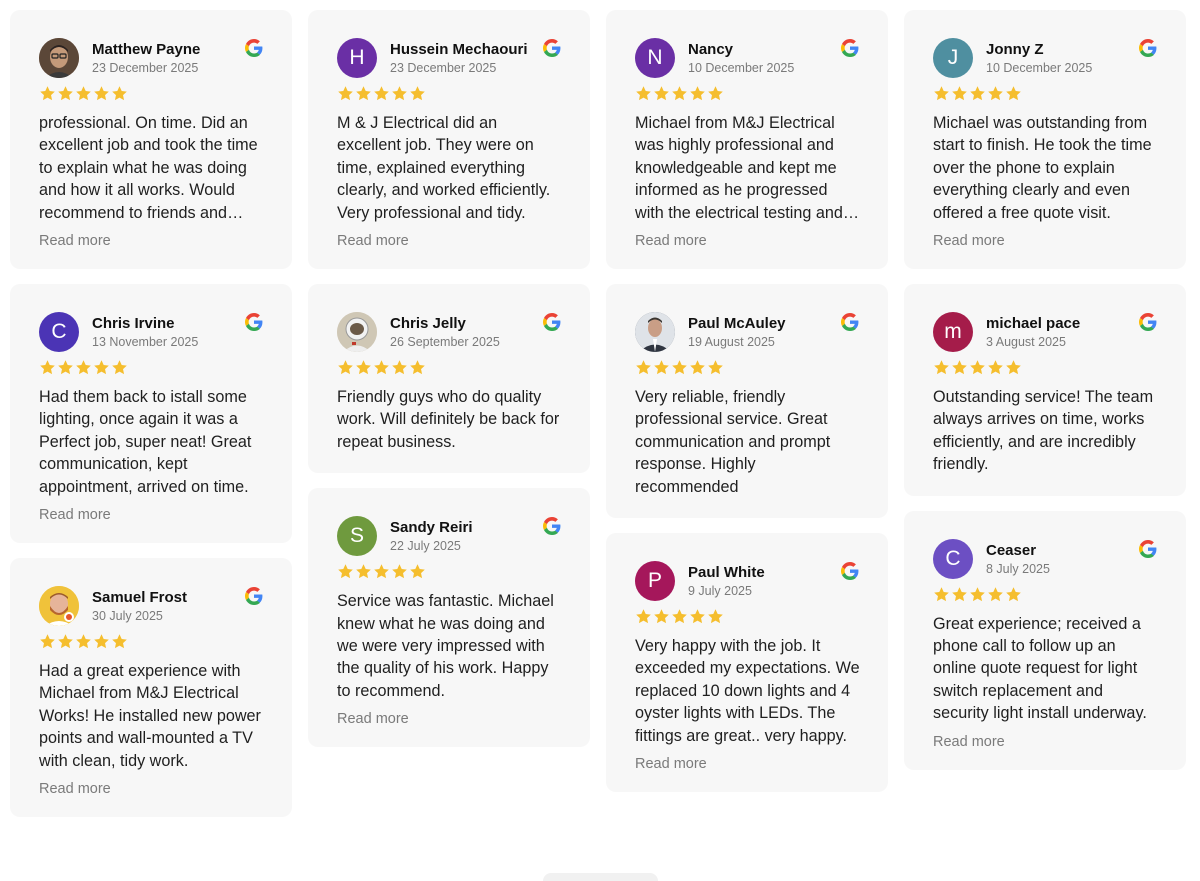 The width and height of the screenshot is (1200, 881). Describe the element at coordinates (1026, 342) in the screenshot. I see `review-date: 3 August 2025` at that location.